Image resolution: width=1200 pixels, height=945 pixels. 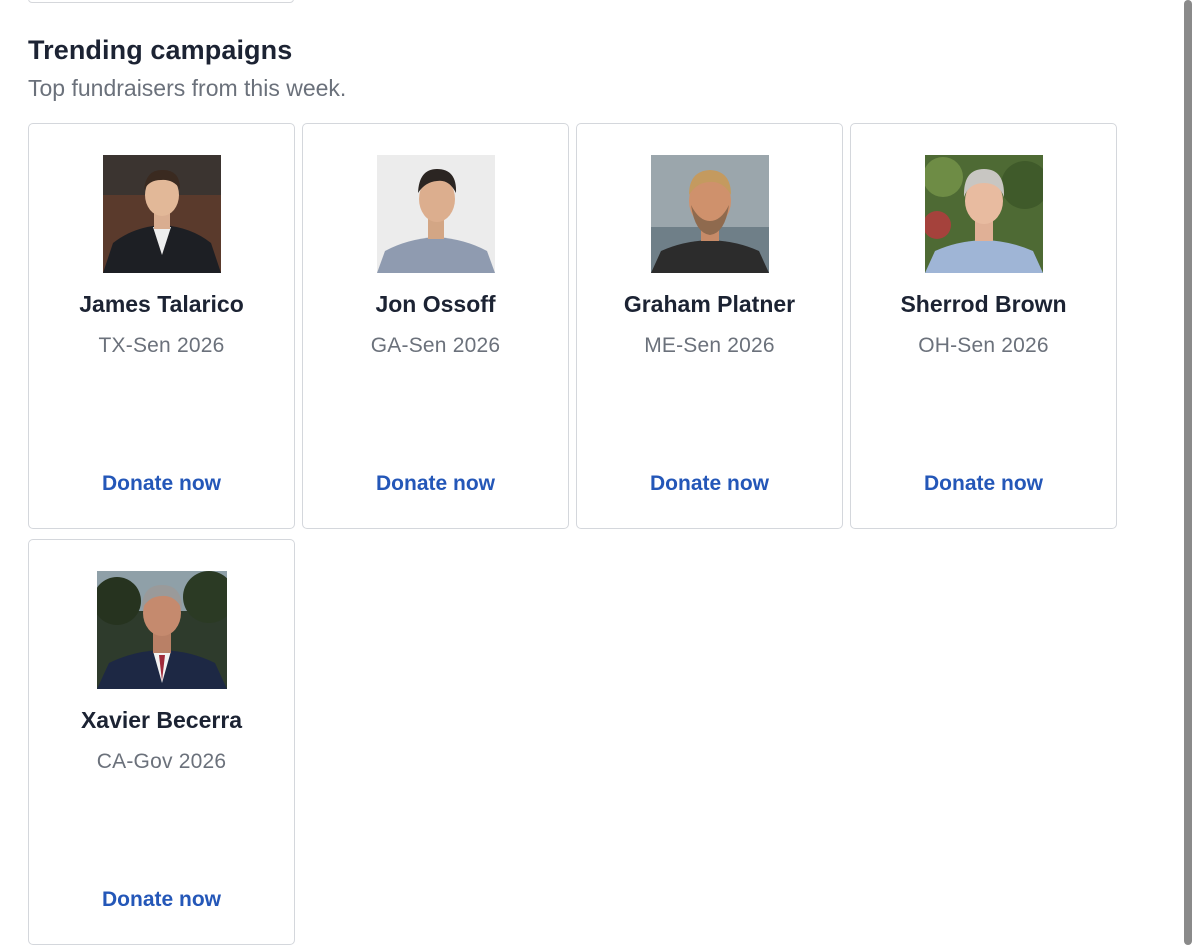 I want to click on candidate-name: Sherrod Brown, so click(x=983, y=304).